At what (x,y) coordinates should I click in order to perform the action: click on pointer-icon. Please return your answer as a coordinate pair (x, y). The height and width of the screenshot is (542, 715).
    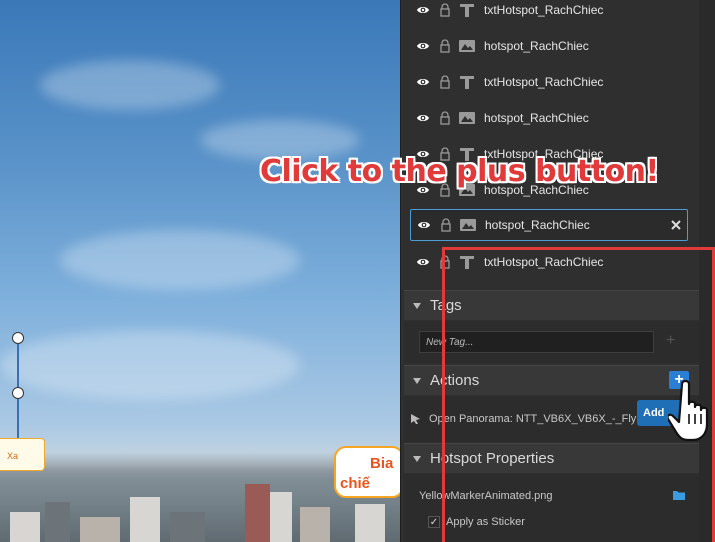
    Looking at the image, I should click on (415, 419).